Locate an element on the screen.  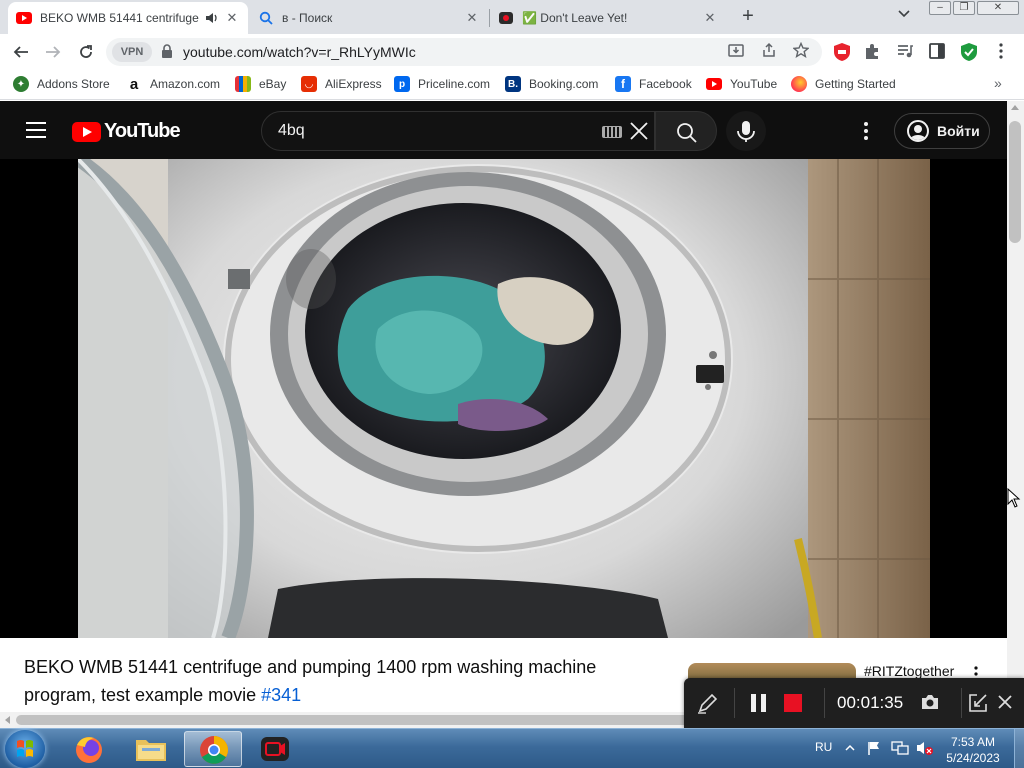
restore-window-button: ❐ is located at coordinates (964, 8).